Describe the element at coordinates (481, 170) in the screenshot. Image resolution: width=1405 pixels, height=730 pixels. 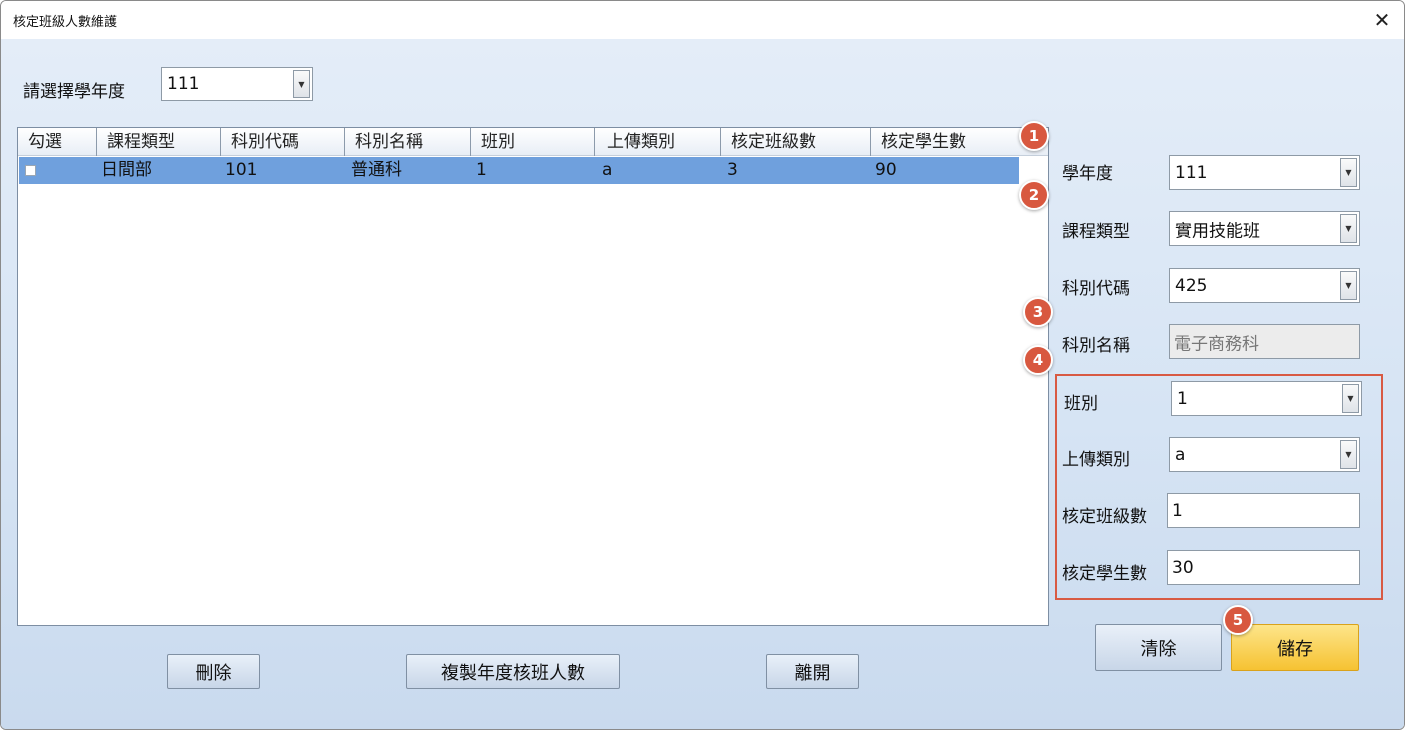
I see `cell-class: 1` at that location.